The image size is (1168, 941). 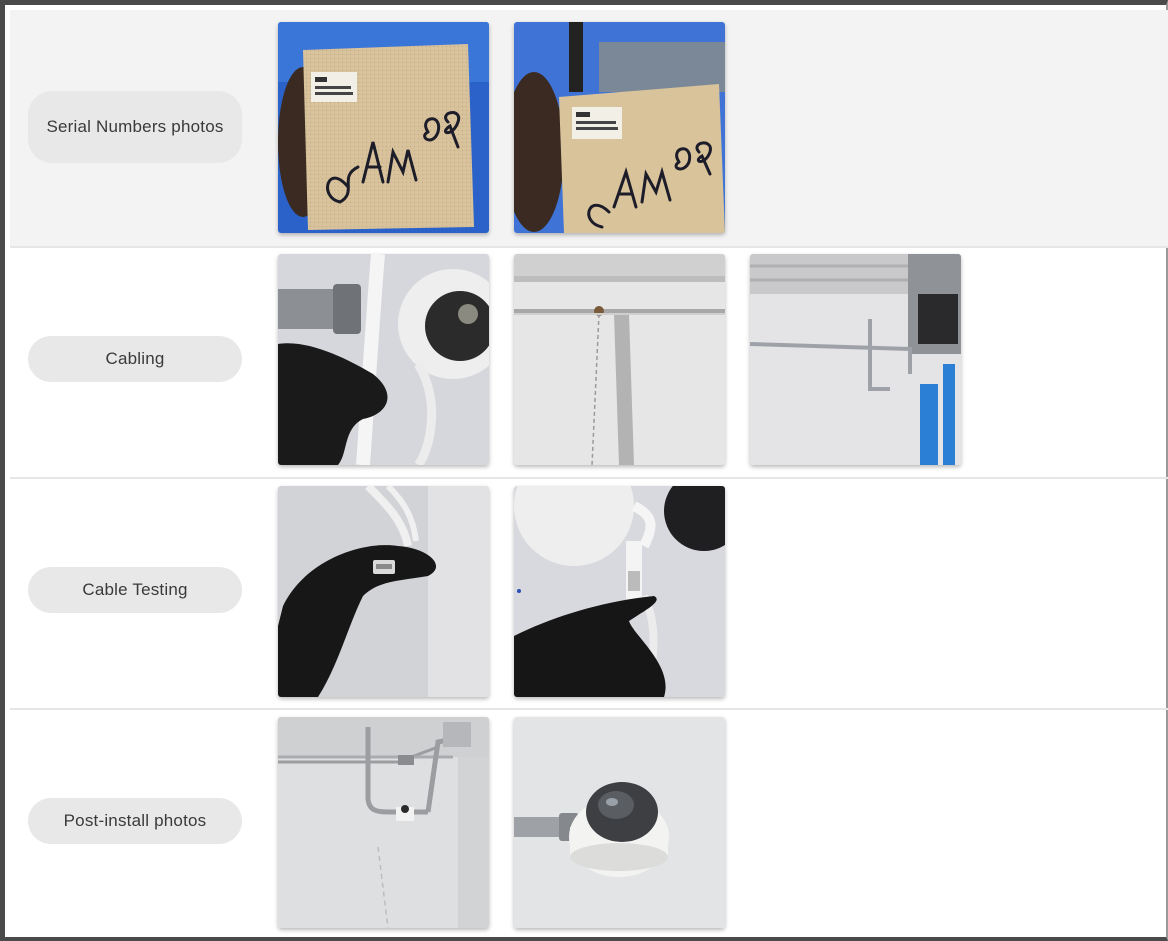 I want to click on photo-cable-connector, so click(x=383, y=359).